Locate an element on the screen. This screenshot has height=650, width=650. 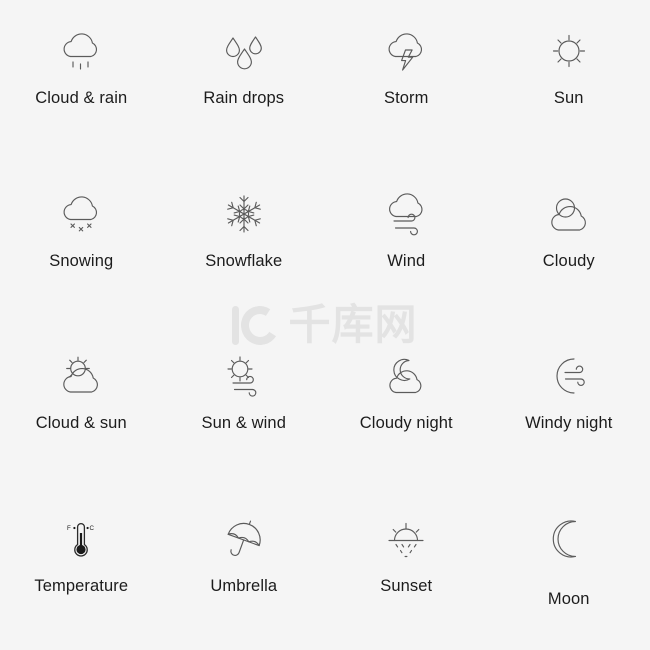
temperature-scale-right: C is located at coordinates (92, 528).